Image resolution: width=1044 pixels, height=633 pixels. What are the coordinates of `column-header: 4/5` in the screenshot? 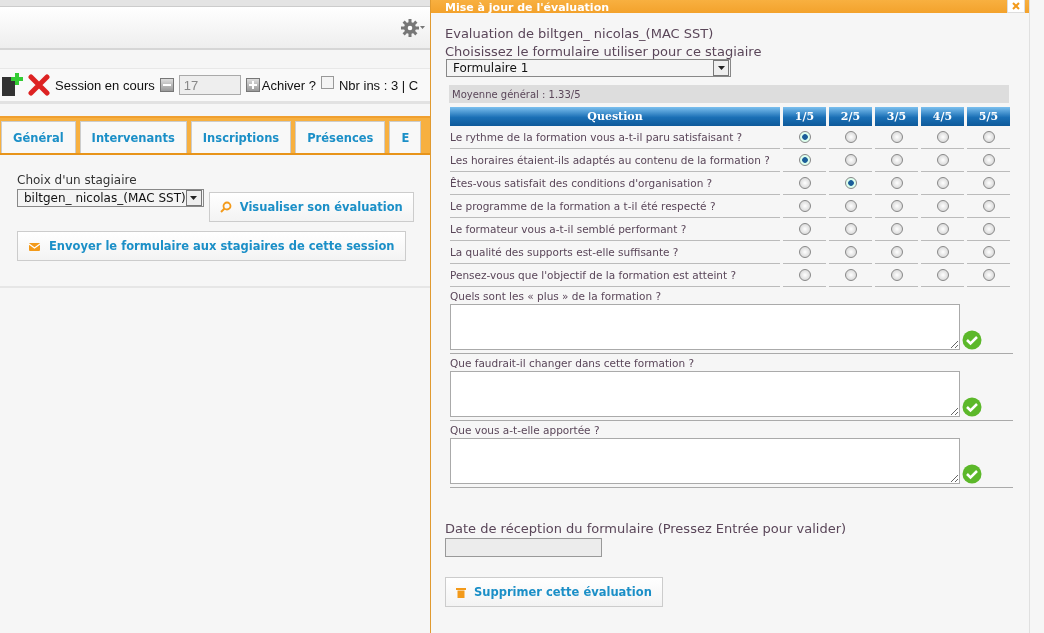 It's located at (942, 116).